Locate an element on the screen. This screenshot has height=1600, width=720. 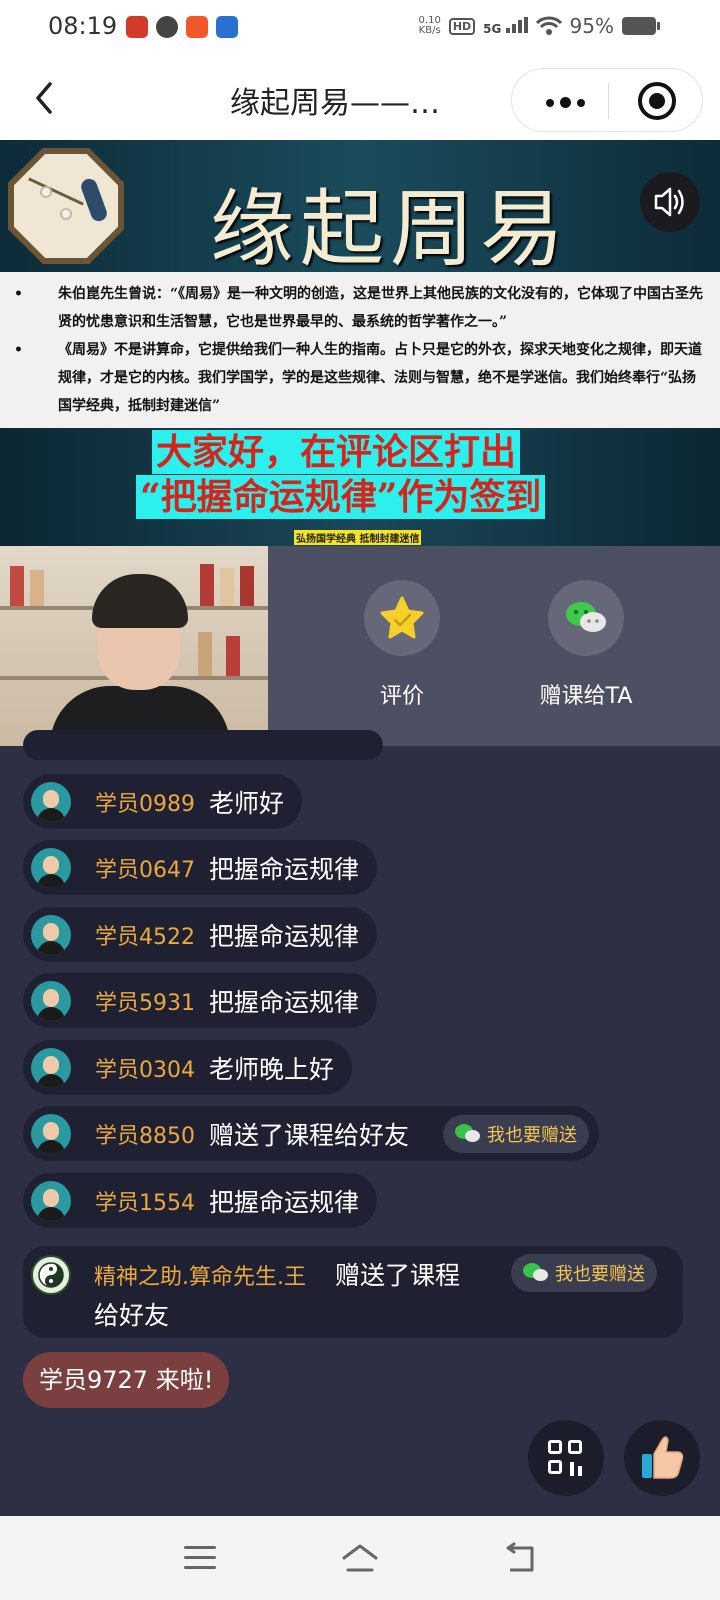
qr-code-button is located at coordinates (566, 1458).